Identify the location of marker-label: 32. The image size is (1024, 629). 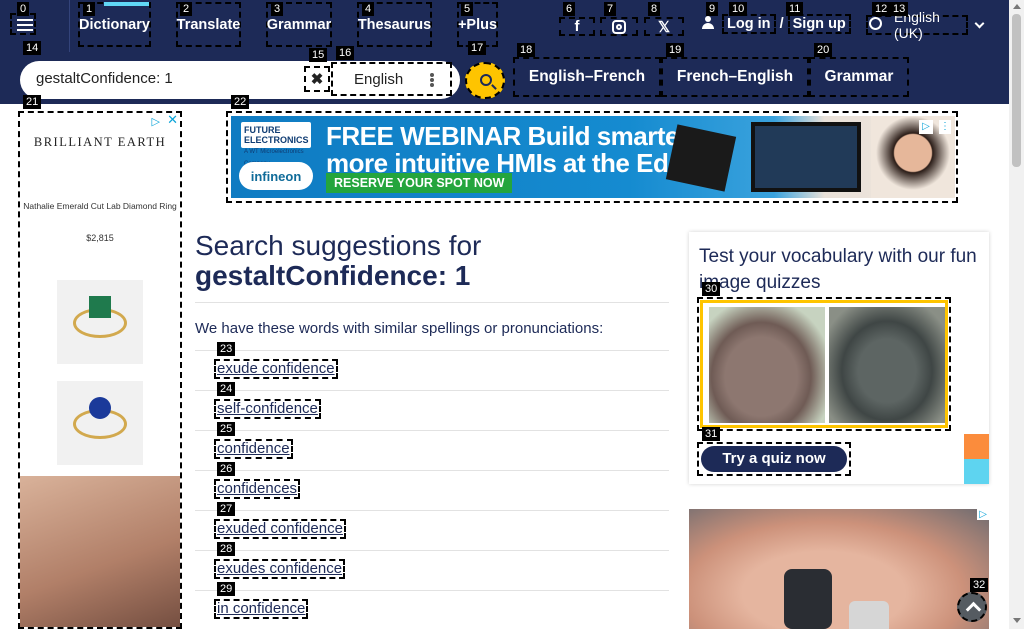
(979, 585).